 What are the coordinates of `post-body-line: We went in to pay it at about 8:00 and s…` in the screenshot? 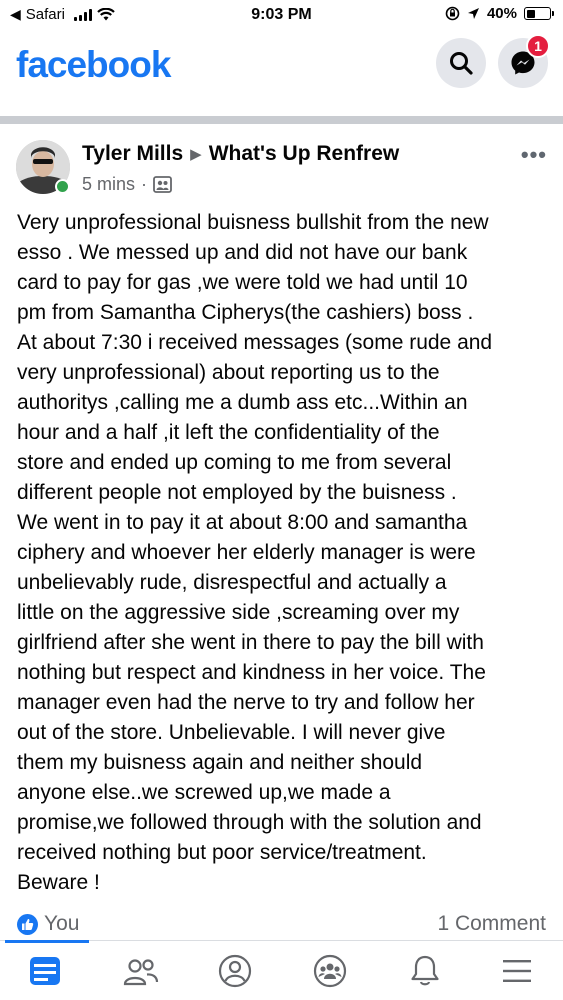 It's located at (242, 522).